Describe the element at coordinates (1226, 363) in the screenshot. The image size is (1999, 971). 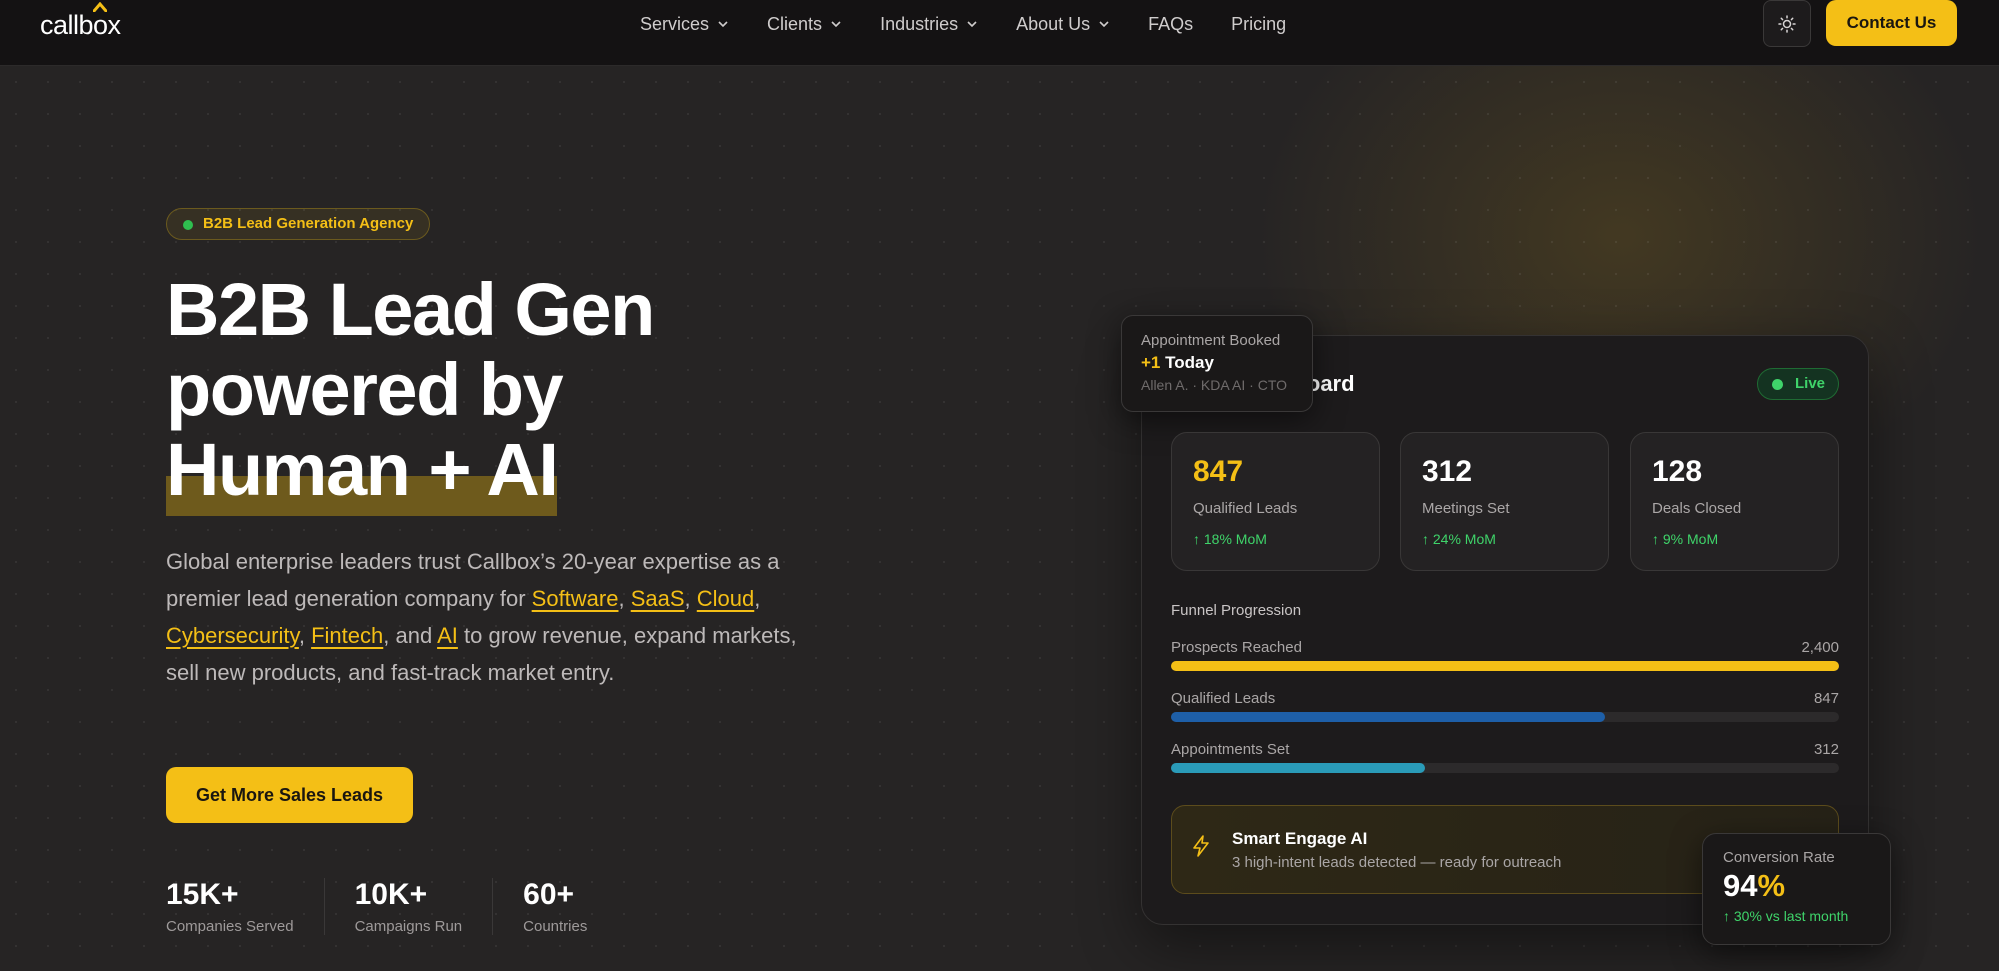
I see `toast-value: +1 Today` at that location.